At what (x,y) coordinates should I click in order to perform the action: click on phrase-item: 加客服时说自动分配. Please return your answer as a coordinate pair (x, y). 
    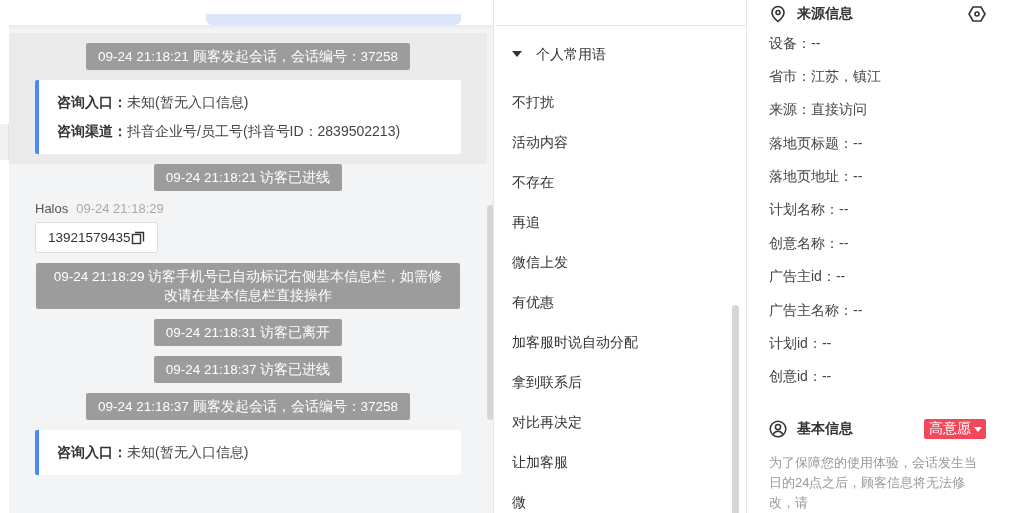
    Looking at the image, I should click on (620, 342).